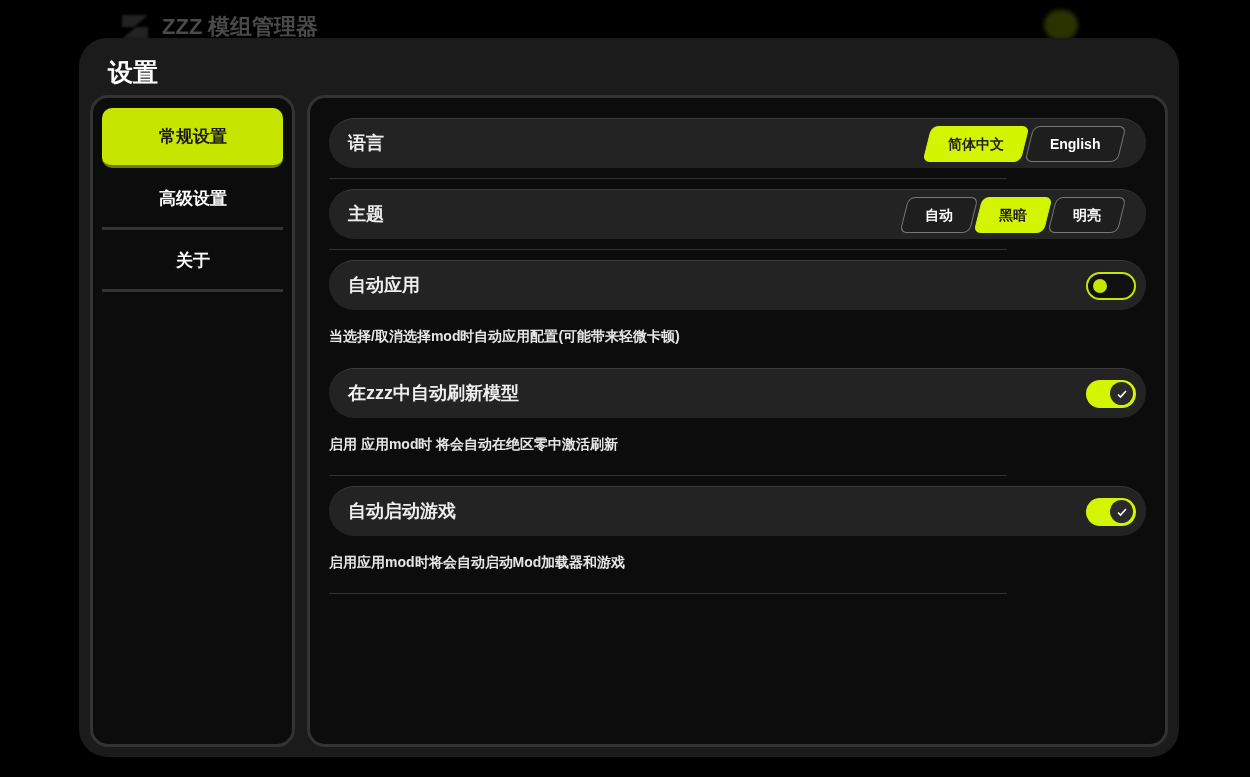 This screenshot has height=777, width=1250. Describe the element at coordinates (240, 27) in the screenshot. I see `app-title: ZZZ 模组管理器` at that location.